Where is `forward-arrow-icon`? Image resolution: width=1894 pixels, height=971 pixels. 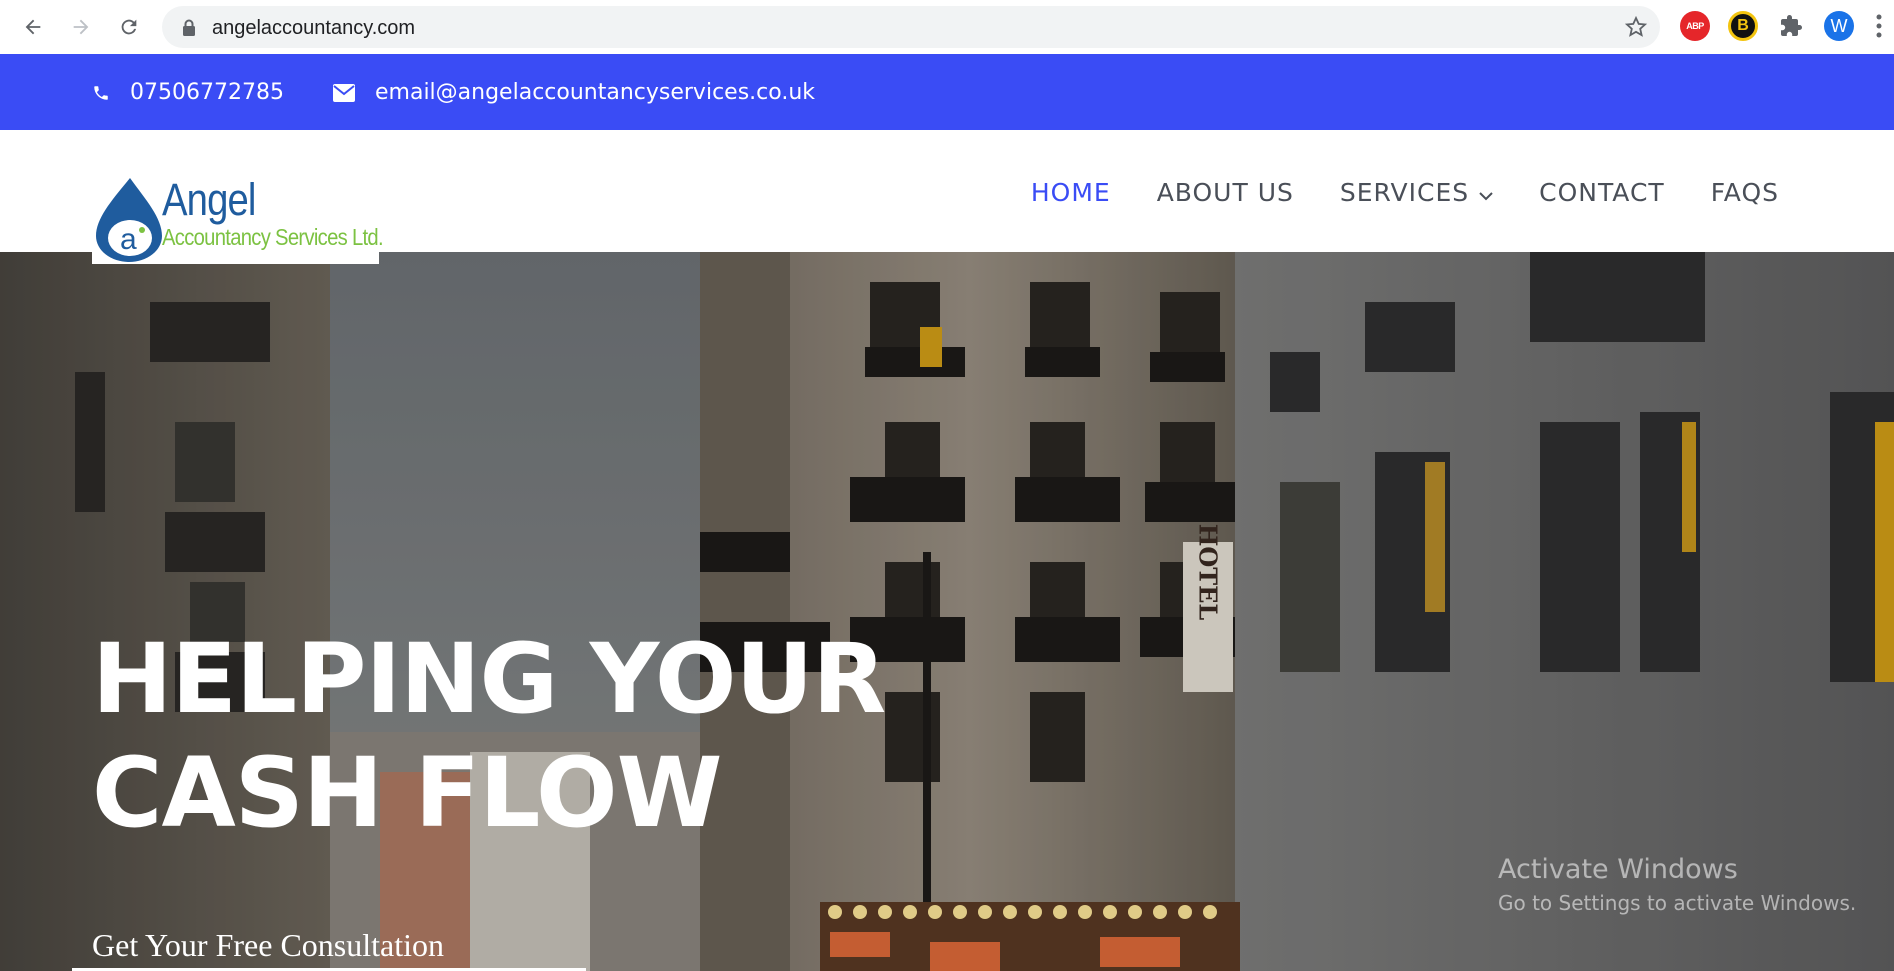 forward-arrow-icon is located at coordinates (81, 27).